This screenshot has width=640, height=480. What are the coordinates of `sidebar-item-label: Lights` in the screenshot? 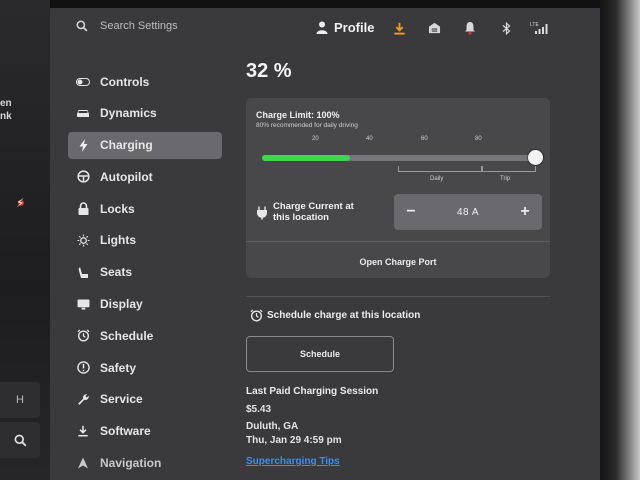 It's located at (118, 240).